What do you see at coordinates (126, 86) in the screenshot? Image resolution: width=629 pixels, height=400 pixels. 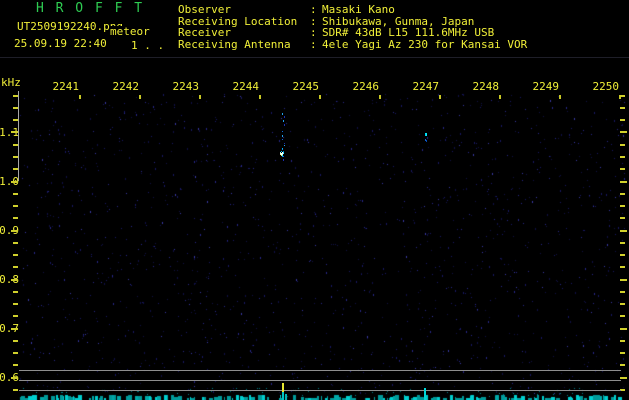 I see `time-tick-label: 2242` at bounding box center [126, 86].